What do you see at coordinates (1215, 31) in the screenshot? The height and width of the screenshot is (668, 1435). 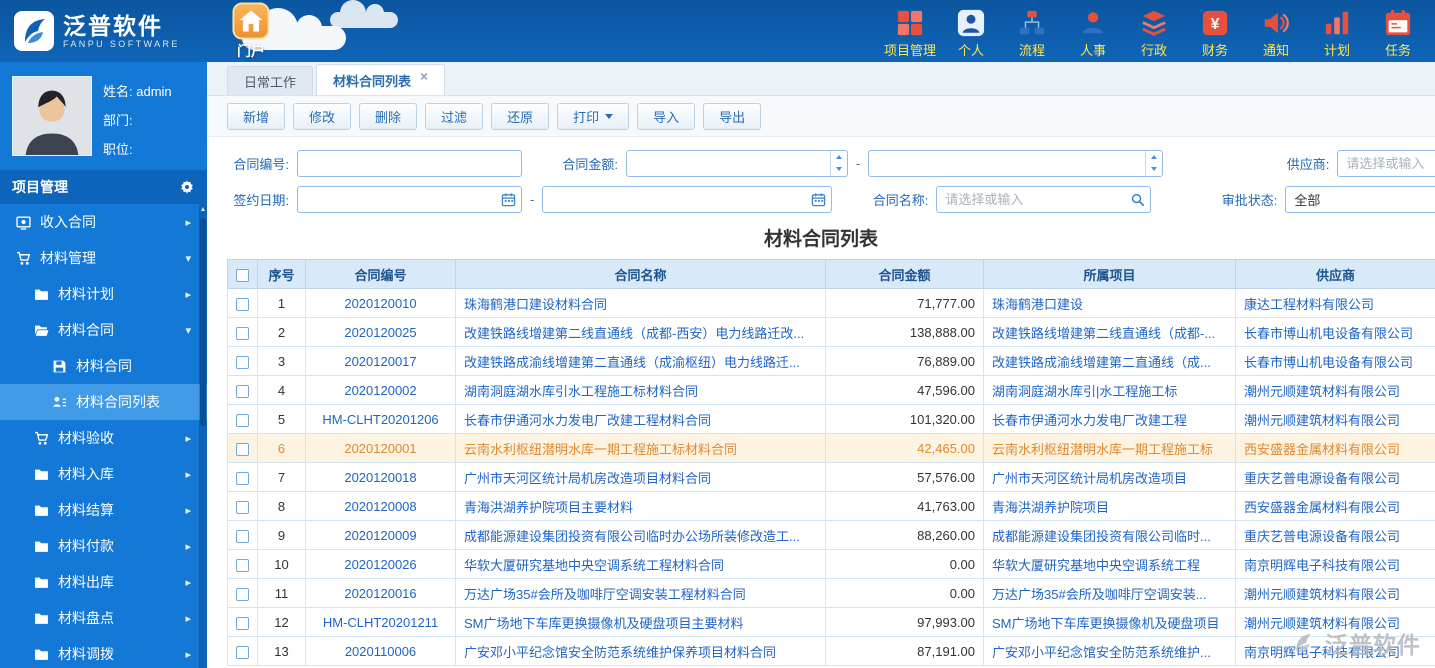 I see `topnav-finance: ¥ 财务` at bounding box center [1215, 31].